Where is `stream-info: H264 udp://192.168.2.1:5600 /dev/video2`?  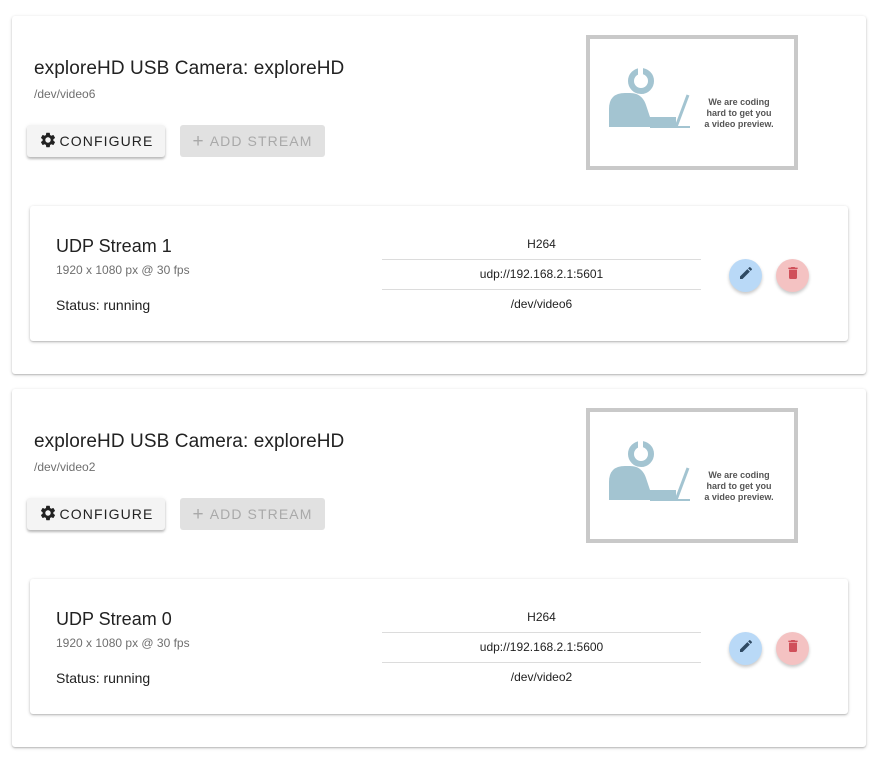
stream-info: H264 udp://192.168.2.1:5600 /dev/video2 is located at coordinates (541, 647).